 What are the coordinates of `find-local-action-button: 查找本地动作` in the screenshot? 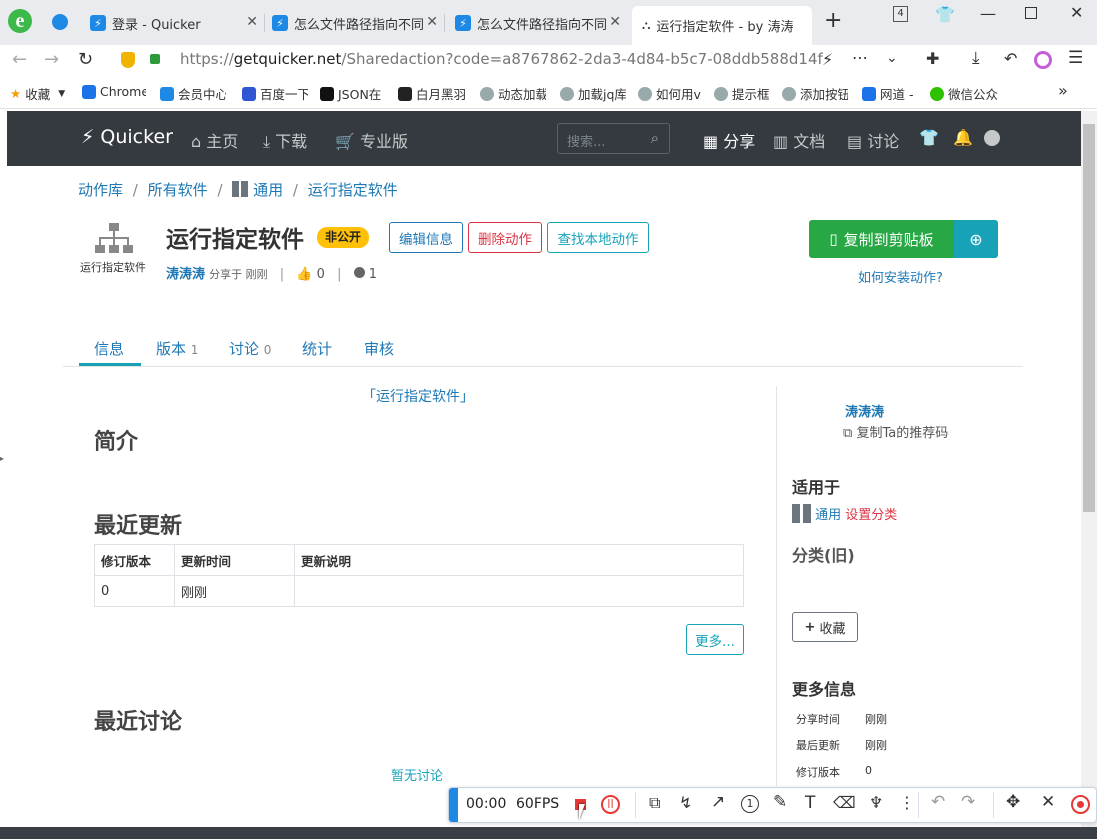 It's located at (598, 237).